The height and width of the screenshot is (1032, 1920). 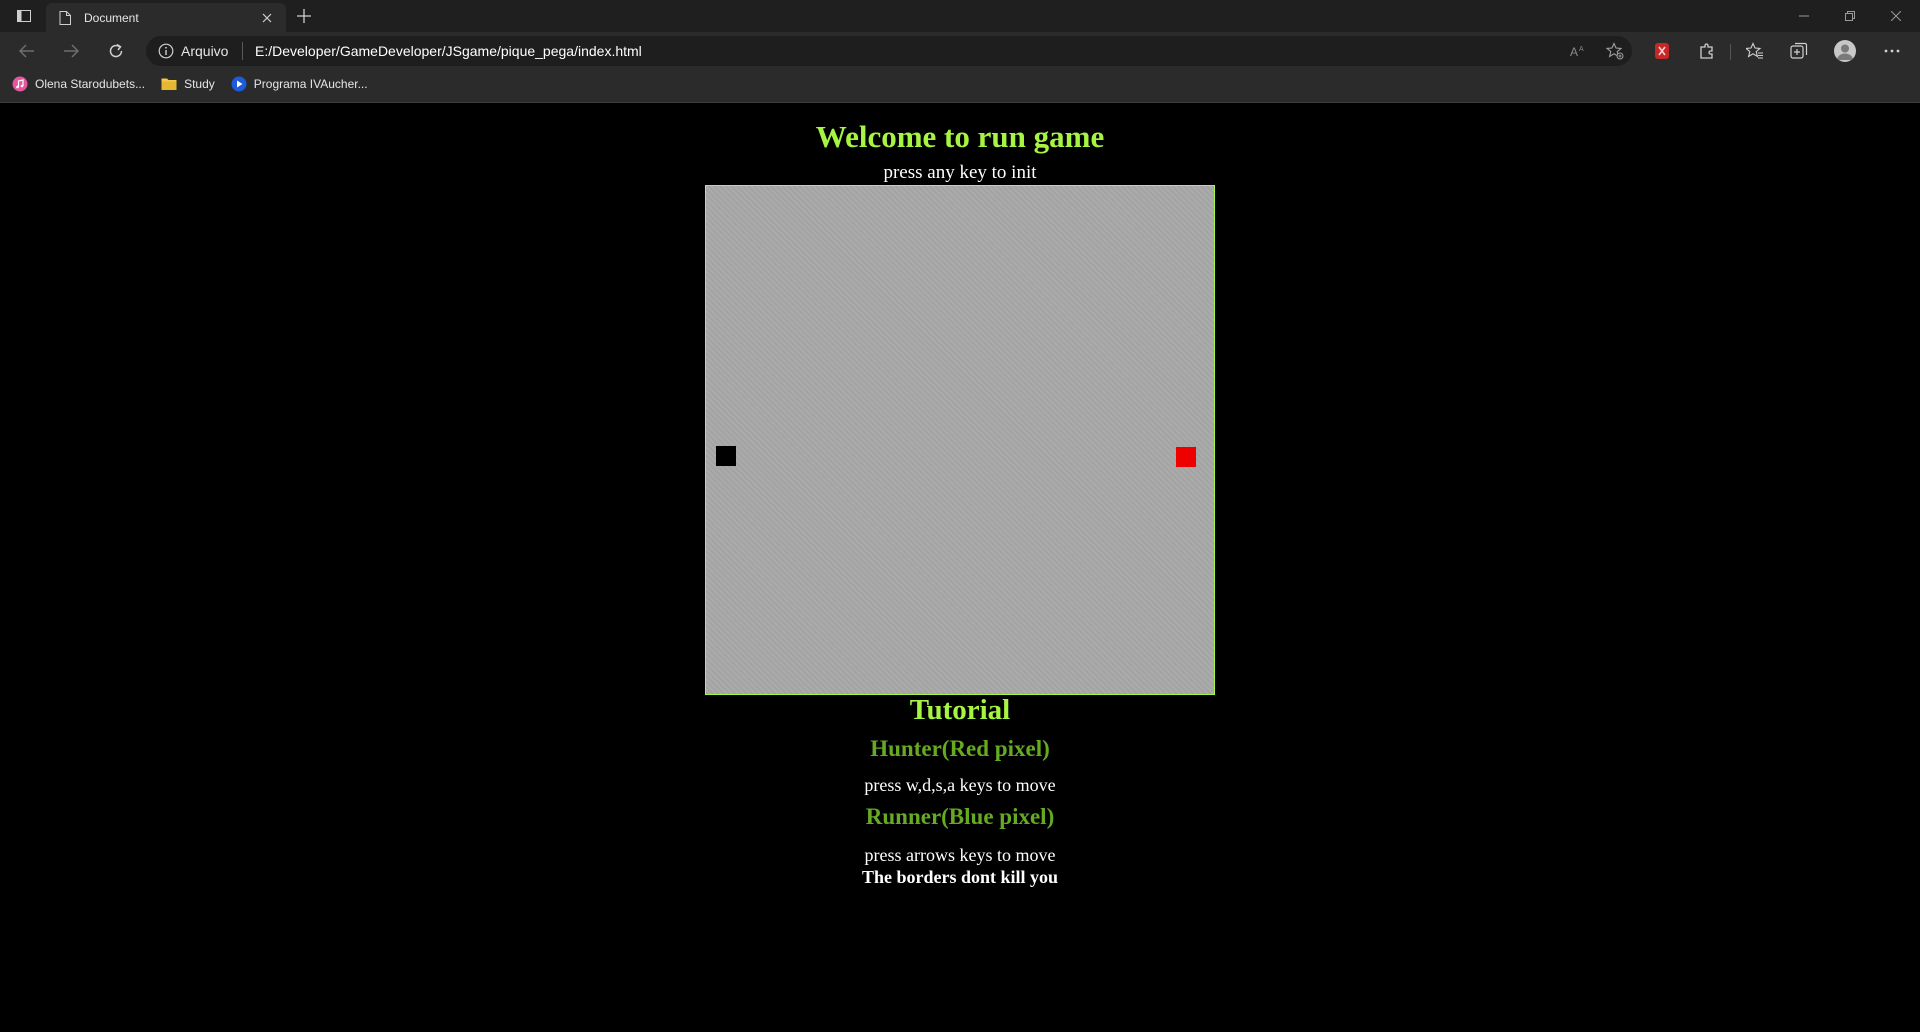 I want to click on extension-button, so click(x=1662, y=51).